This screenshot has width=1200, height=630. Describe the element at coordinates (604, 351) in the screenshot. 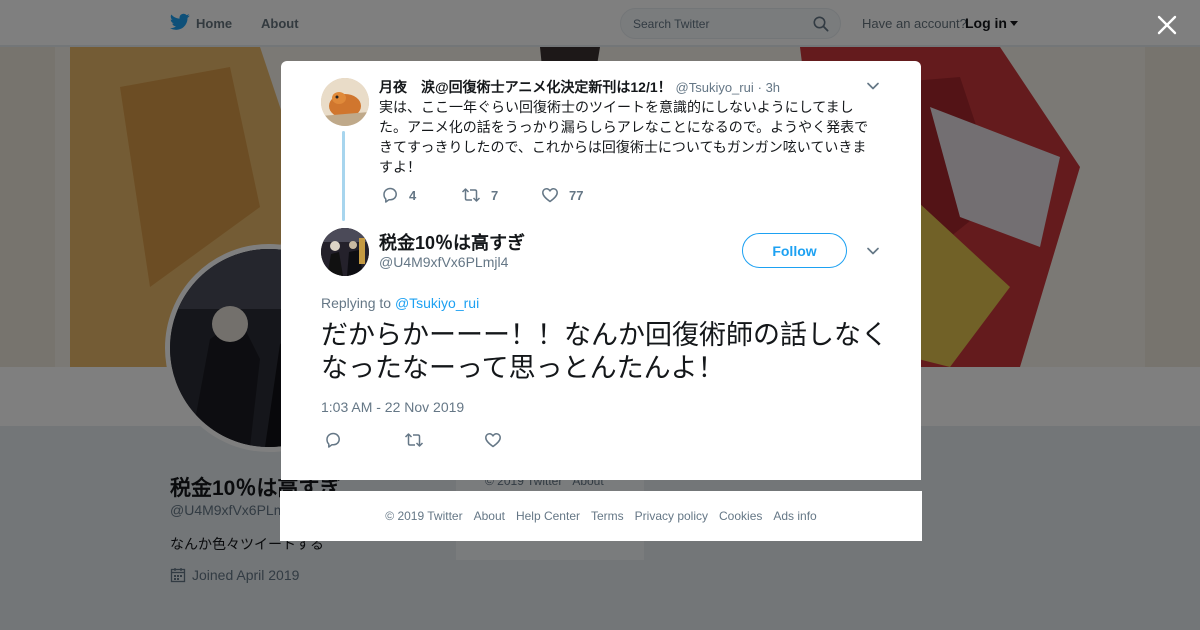

I see `main-tweet-text: だからかーーー！！なんか回復術師の話しなくなったなーって思っとんたんよ！` at that location.